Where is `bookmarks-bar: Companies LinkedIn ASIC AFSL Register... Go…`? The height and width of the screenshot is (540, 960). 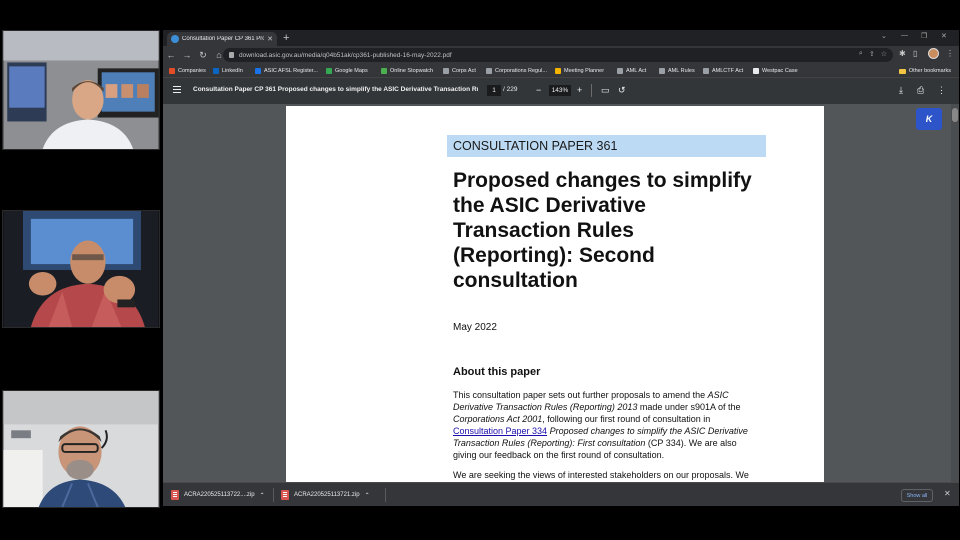
bookmarks-bar: Companies LinkedIn ASIC AFSL Register... Go… is located at coordinates (561, 71).